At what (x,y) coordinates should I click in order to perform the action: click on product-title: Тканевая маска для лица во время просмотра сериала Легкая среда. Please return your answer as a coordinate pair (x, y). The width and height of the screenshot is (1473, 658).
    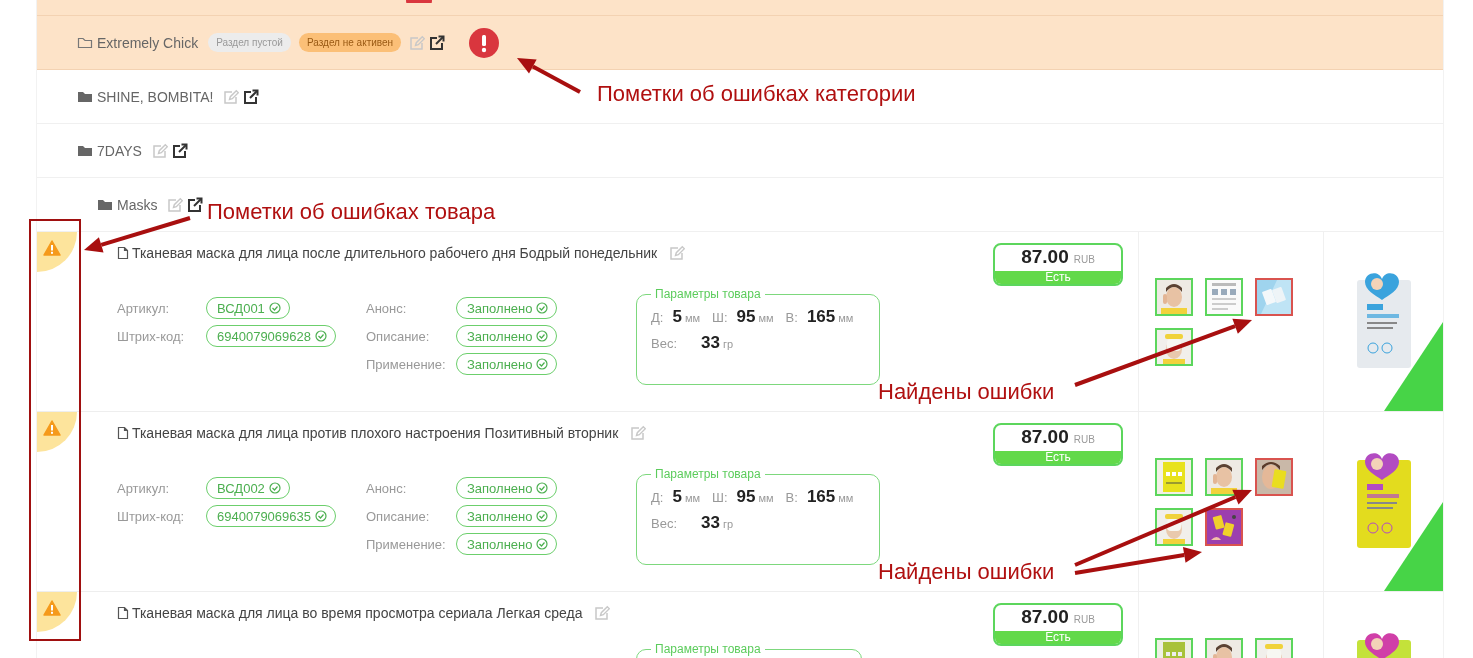
    Looking at the image, I should click on (357, 613).